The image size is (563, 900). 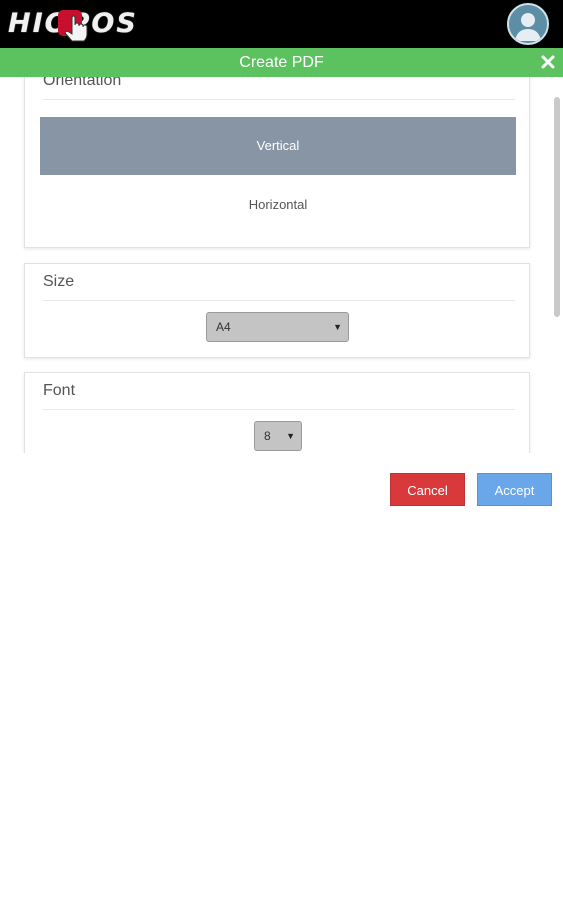 I want to click on top-bar: HIOPOS, so click(x=281, y=24).